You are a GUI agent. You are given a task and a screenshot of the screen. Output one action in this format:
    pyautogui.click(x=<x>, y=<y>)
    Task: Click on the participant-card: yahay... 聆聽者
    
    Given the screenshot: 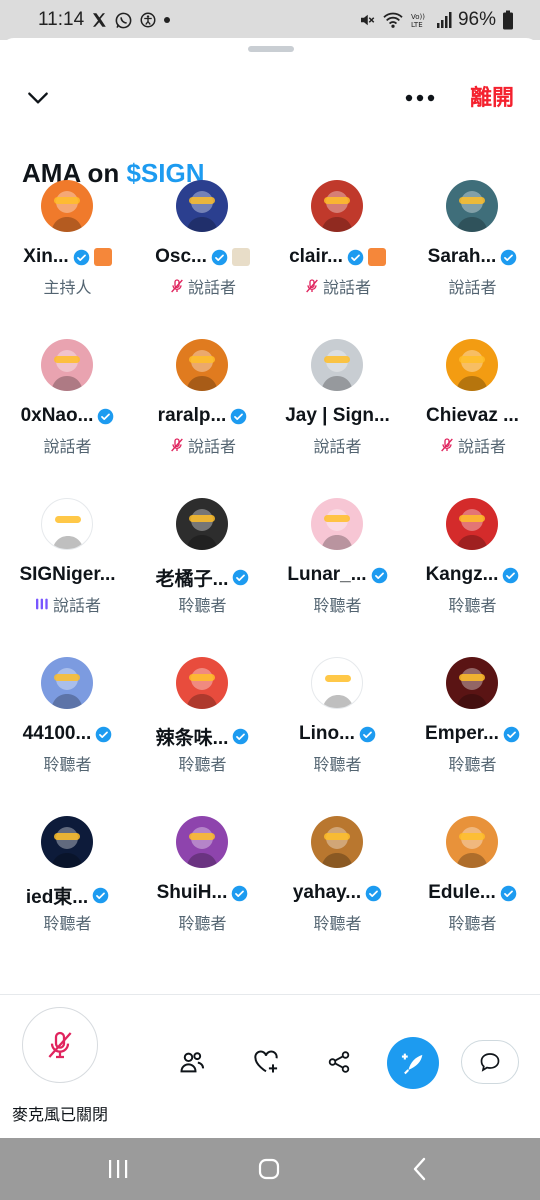 What is the action you would take?
    pyautogui.click(x=337, y=887)
    